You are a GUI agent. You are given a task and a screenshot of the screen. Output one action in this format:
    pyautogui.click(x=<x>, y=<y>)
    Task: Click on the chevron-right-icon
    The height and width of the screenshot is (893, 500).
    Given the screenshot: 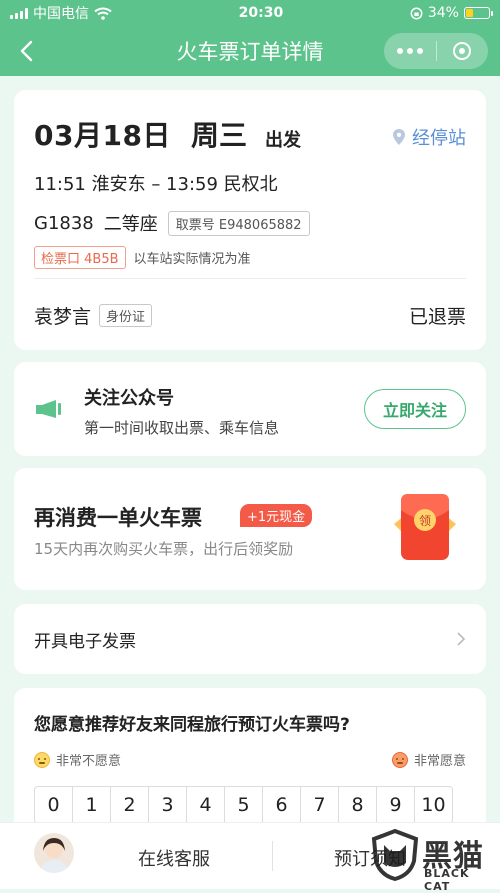 What is the action you would take?
    pyautogui.click(x=461, y=639)
    